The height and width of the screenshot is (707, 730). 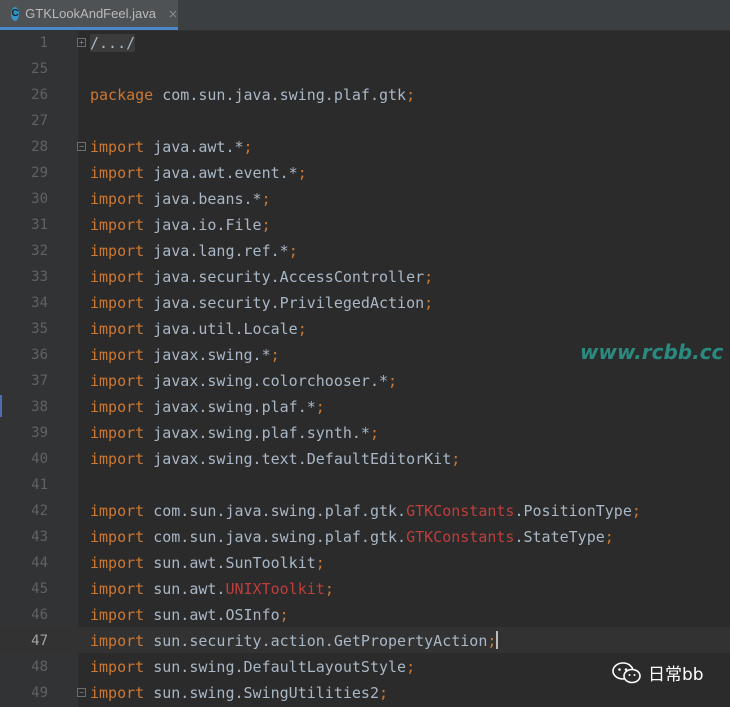 What do you see at coordinates (39, 433) in the screenshot?
I see `line-number: 39` at bounding box center [39, 433].